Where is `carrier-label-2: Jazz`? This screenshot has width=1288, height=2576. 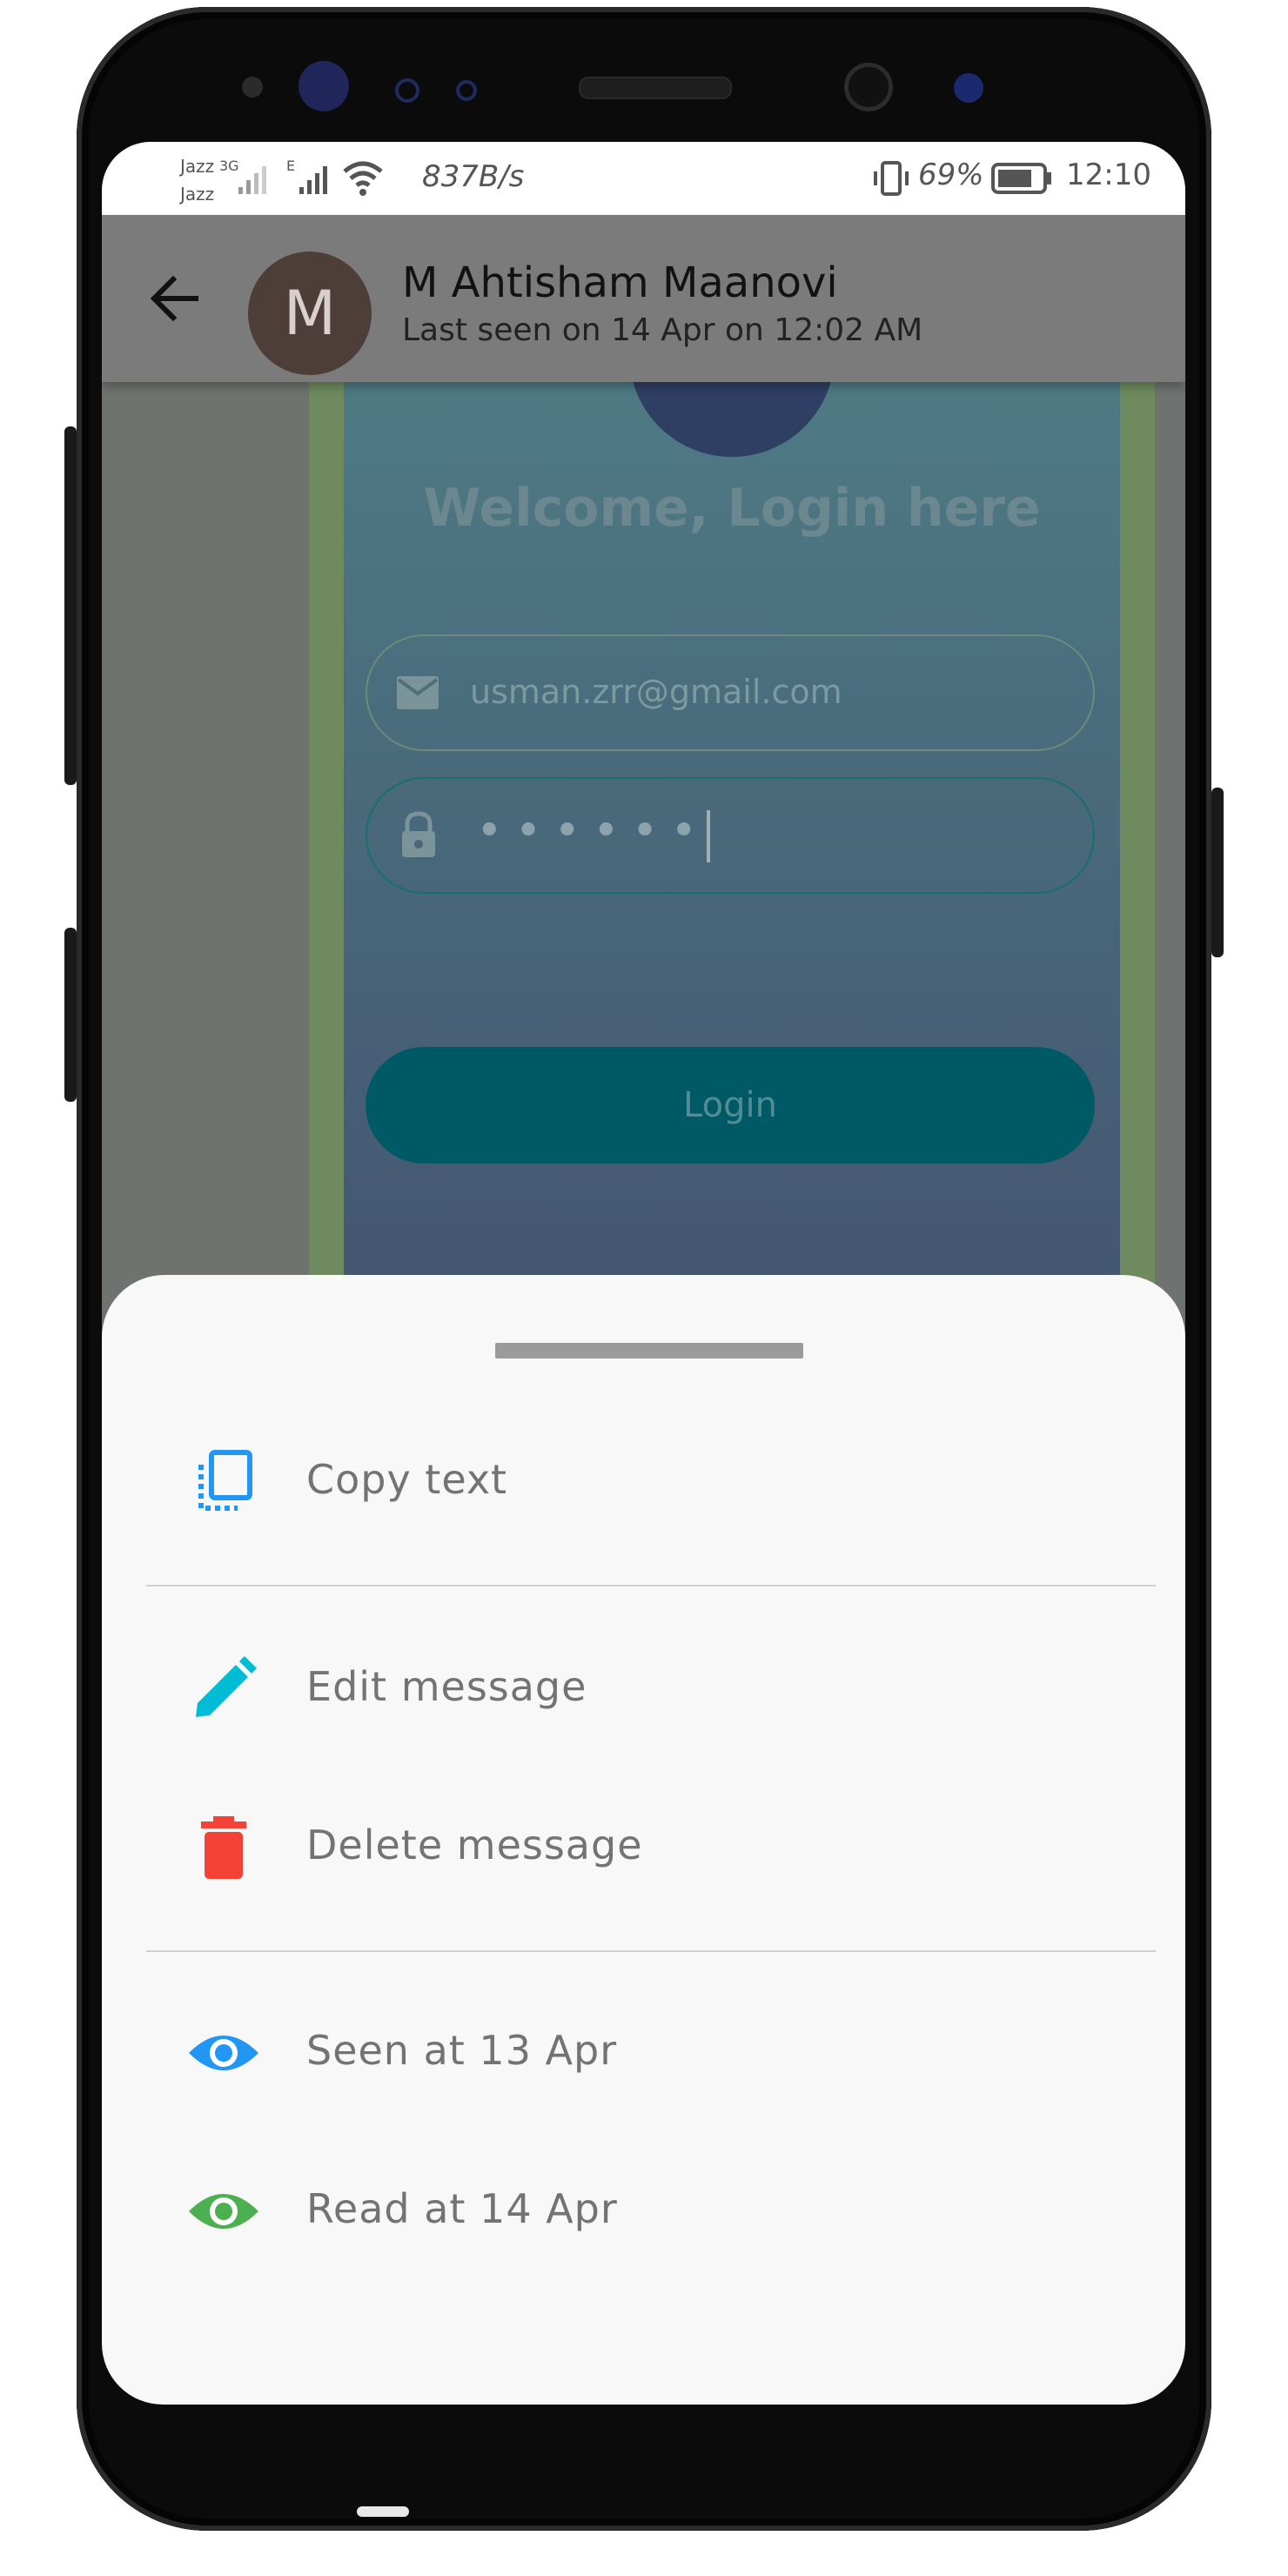
carrier-label-2: Jazz is located at coordinates (198, 194).